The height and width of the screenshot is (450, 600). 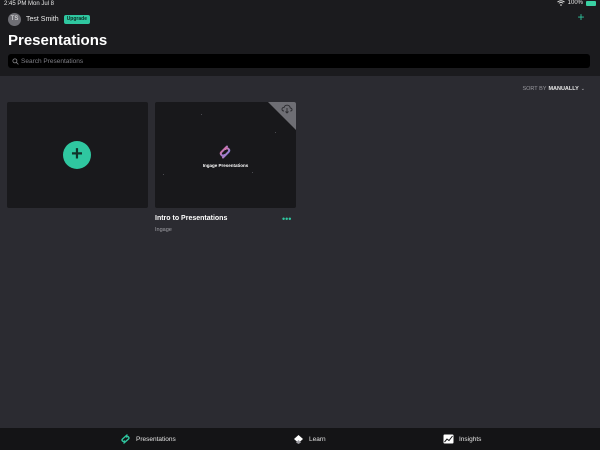 What do you see at coordinates (448, 439) in the screenshot?
I see `insights-icon` at bounding box center [448, 439].